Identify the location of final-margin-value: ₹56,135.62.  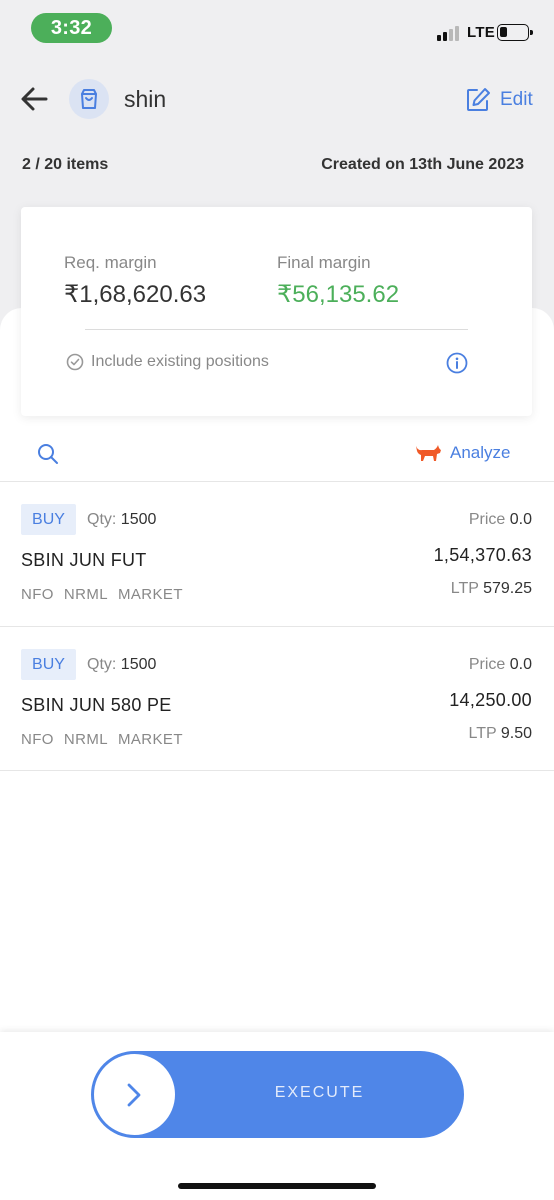
(338, 294).